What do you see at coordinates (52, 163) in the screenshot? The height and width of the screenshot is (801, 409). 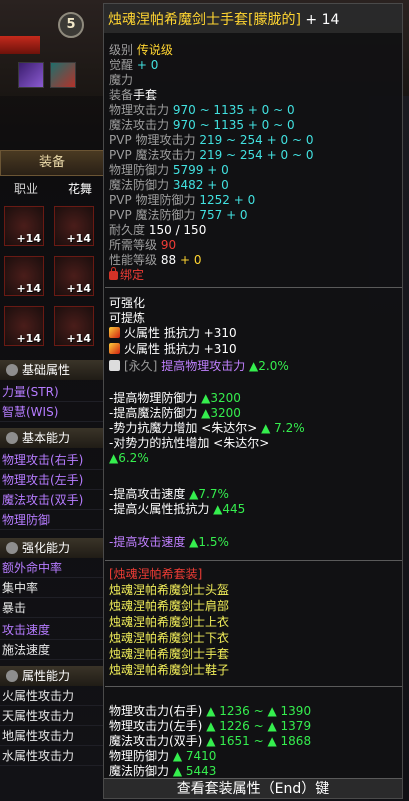 I see `tab-equipment: 装备` at bounding box center [52, 163].